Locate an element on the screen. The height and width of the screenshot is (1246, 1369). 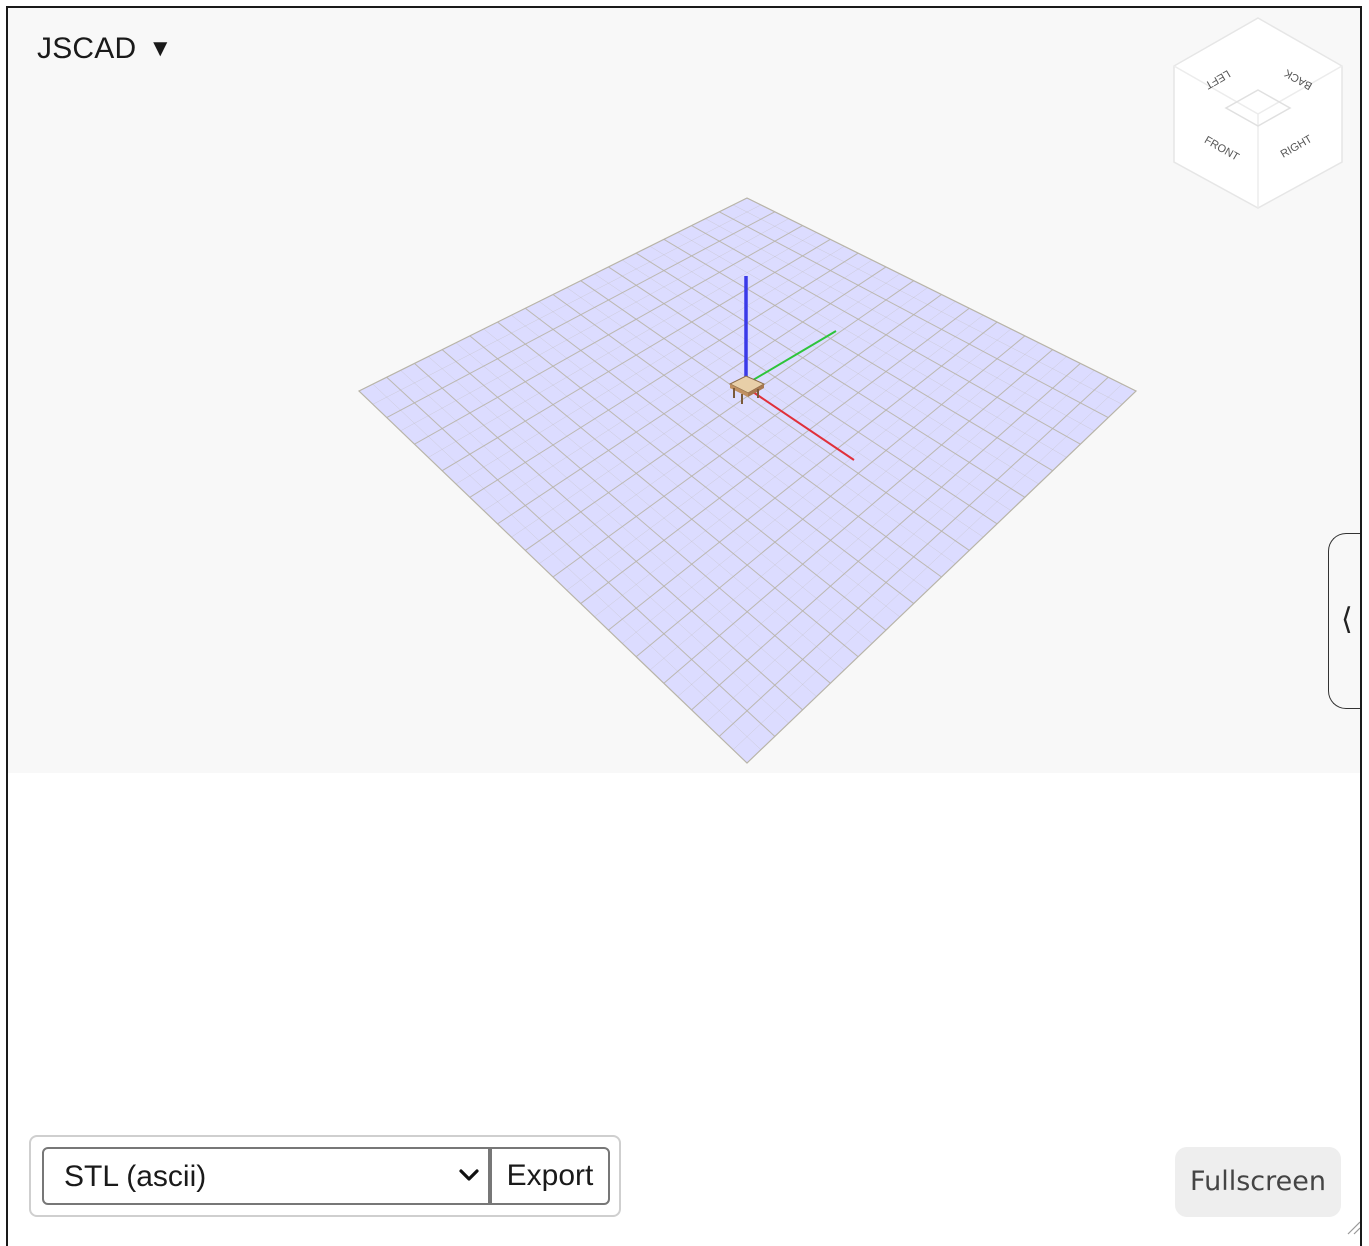
export-button: Export is located at coordinates (550, 1176).